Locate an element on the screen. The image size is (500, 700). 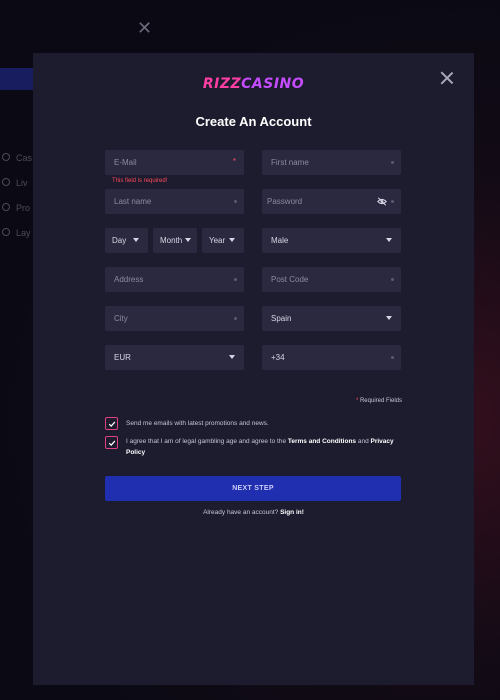
address-field: Address is located at coordinates (174, 279).